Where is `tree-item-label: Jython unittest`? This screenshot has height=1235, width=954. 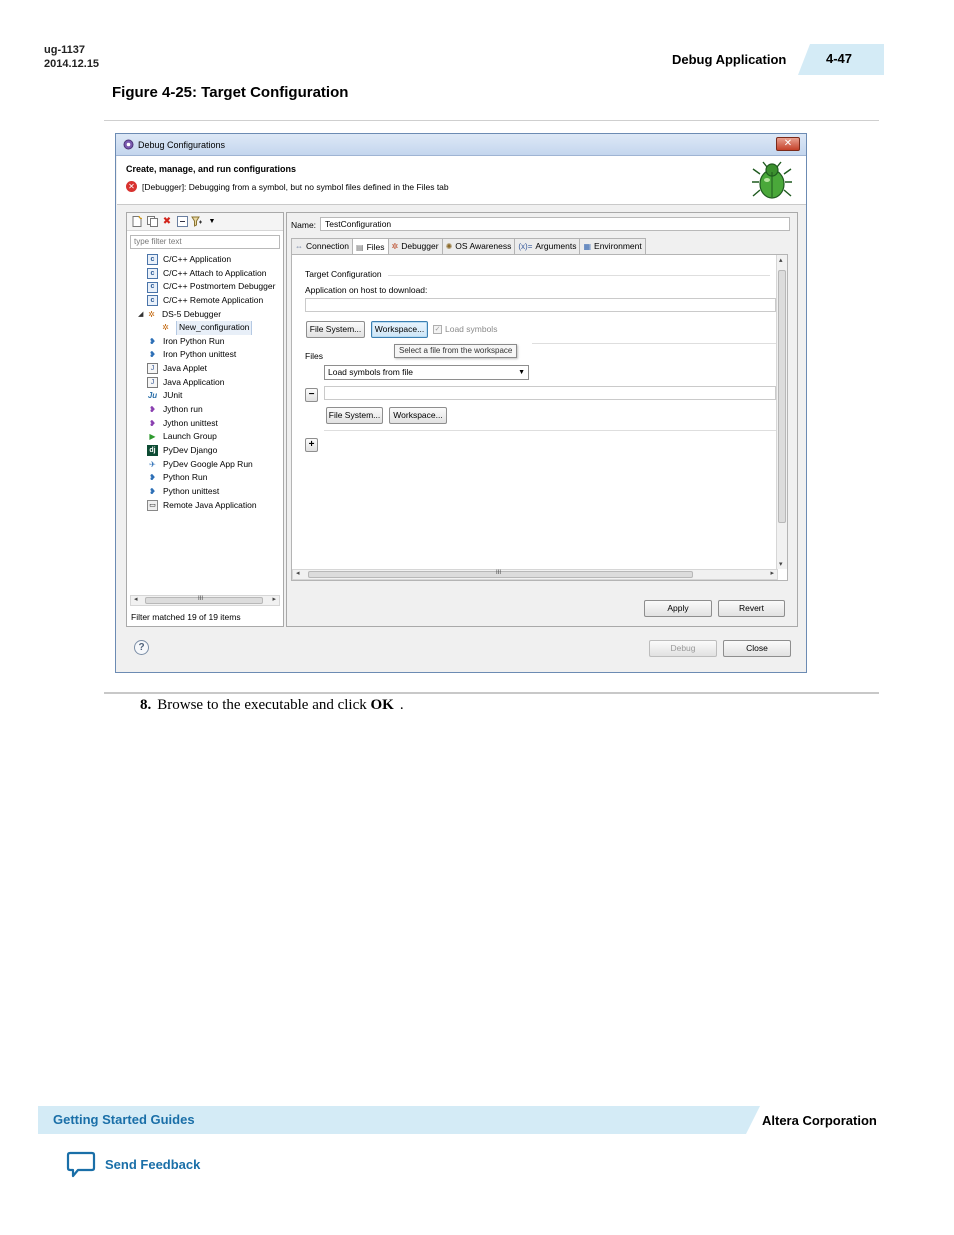 tree-item-label: Jython unittest is located at coordinates (190, 422).